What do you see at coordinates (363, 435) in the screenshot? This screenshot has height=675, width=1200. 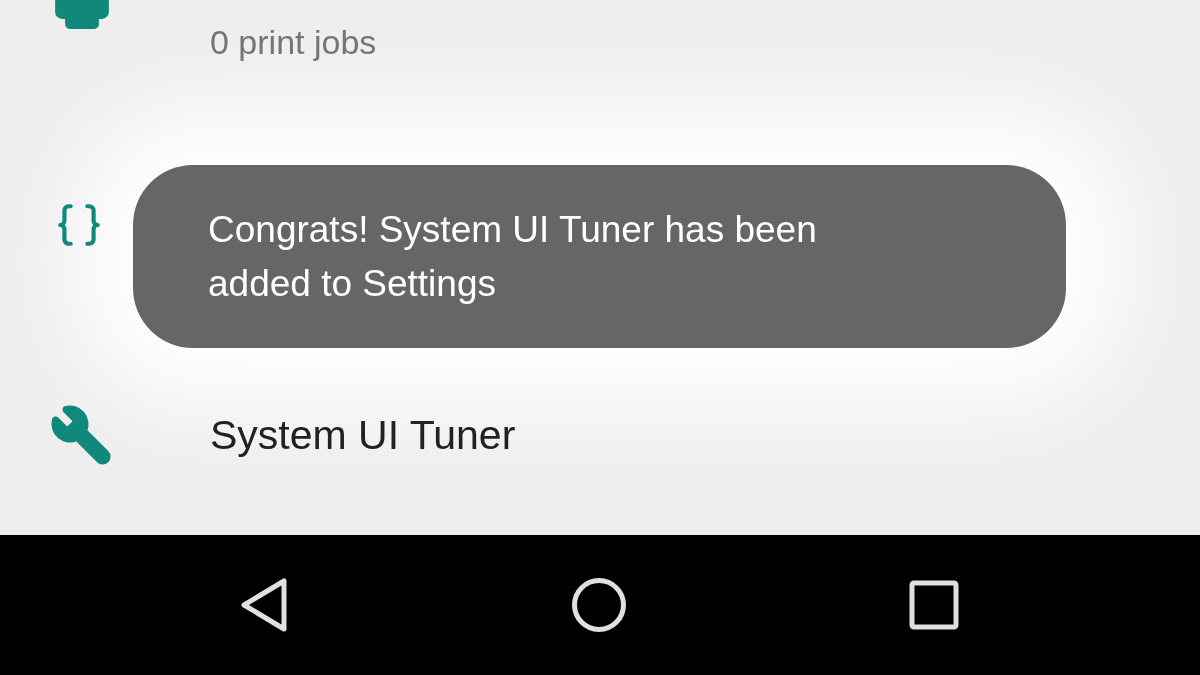 I see `menu-item-title: System UI Tuner` at bounding box center [363, 435].